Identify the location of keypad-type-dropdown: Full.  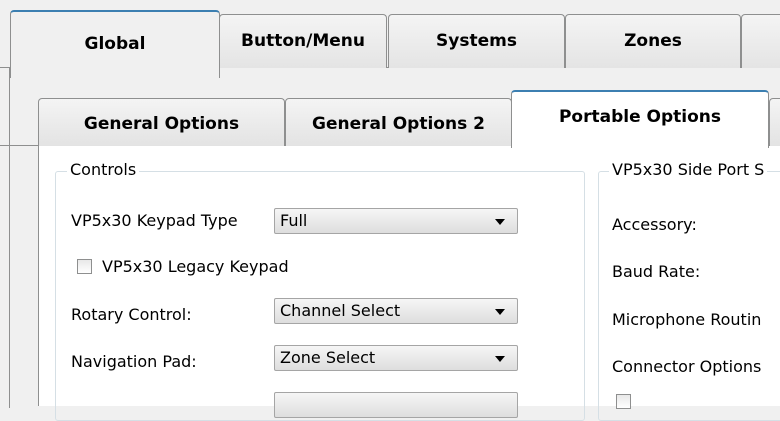
(396, 221).